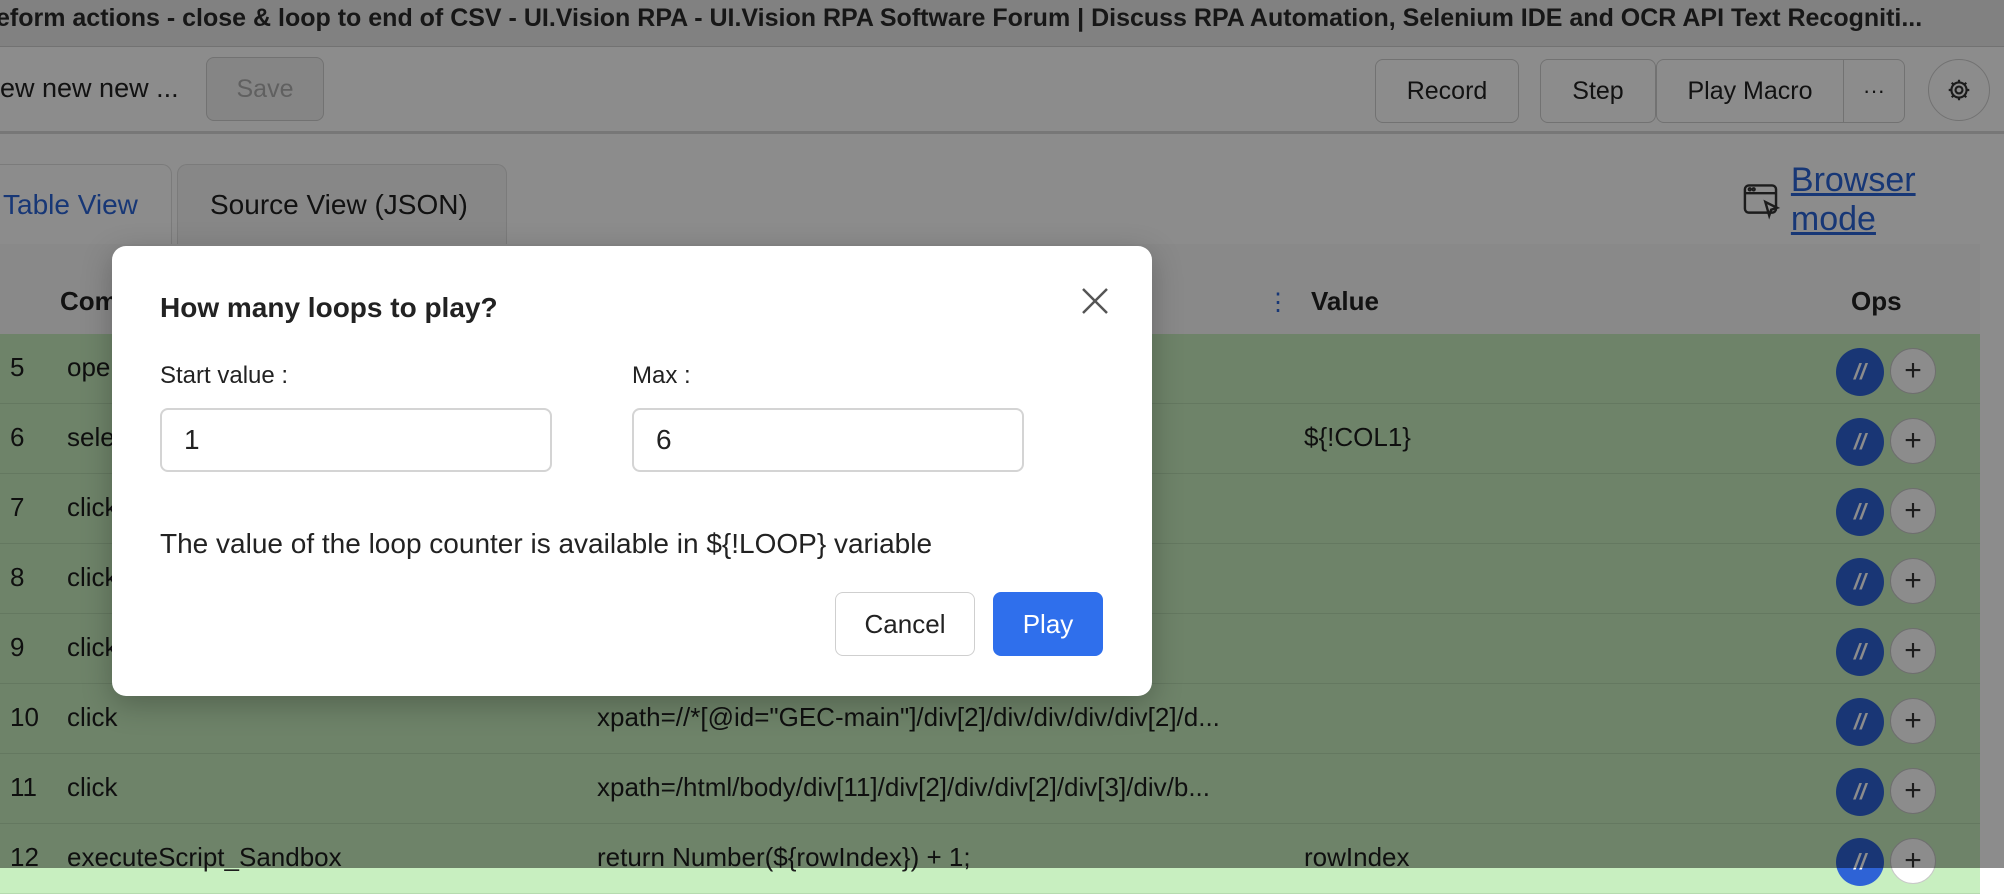 The width and height of the screenshot is (2004, 894). I want to click on play-button: Play, so click(1048, 624).